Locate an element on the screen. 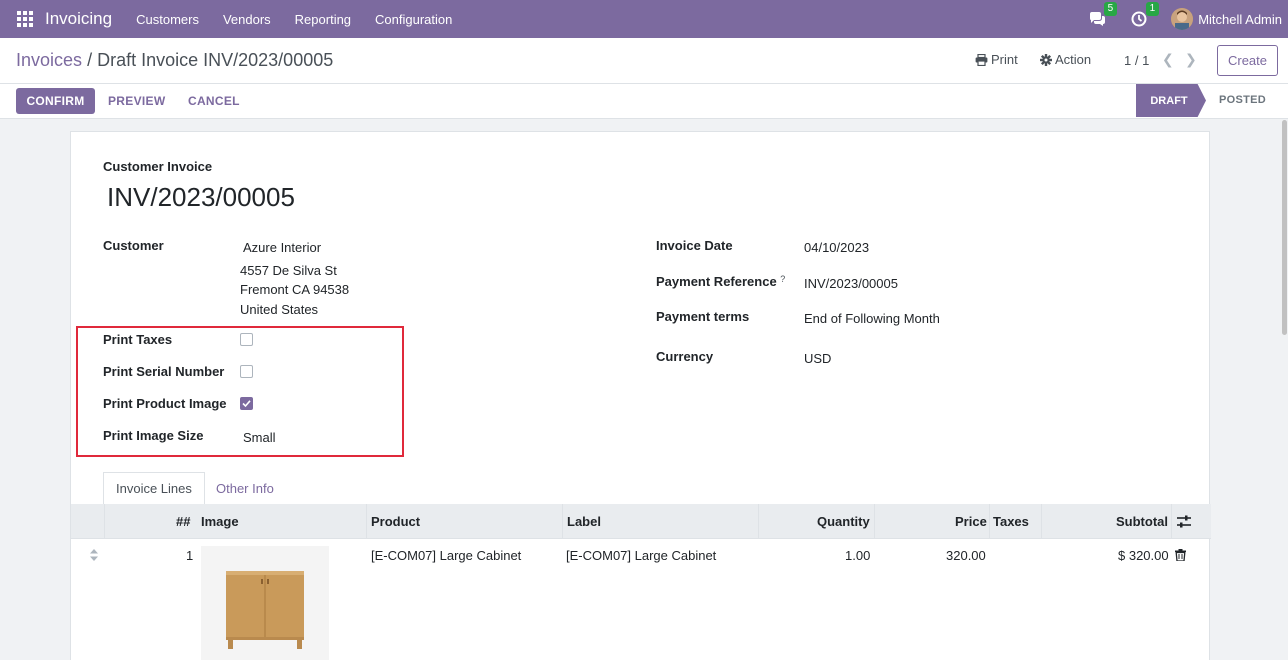  pager-next-icon: ❯ is located at coordinates (1191, 59).